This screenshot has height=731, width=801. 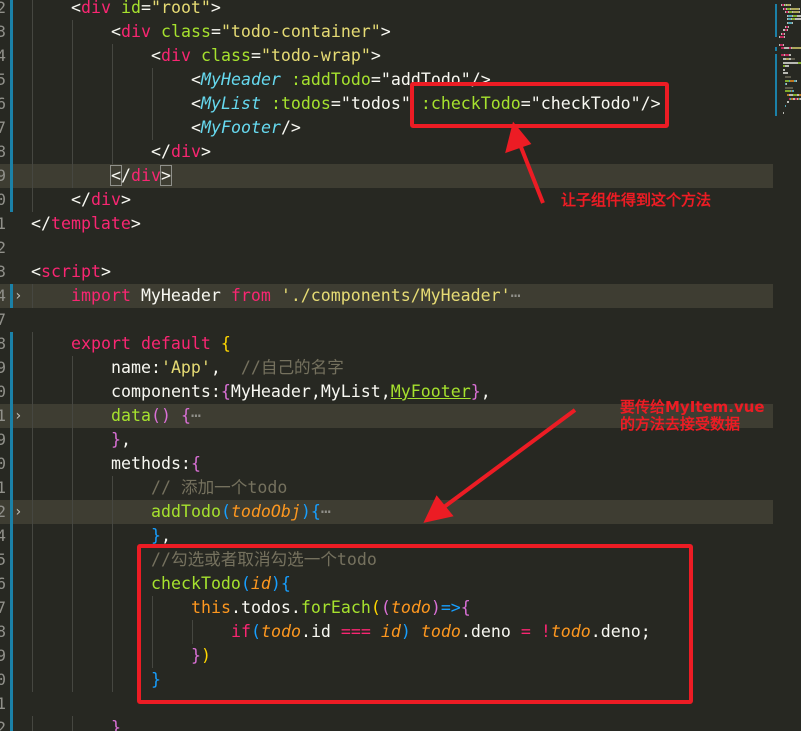 What do you see at coordinates (180, 295) in the screenshot?
I see `code-token: MyHeader` at bounding box center [180, 295].